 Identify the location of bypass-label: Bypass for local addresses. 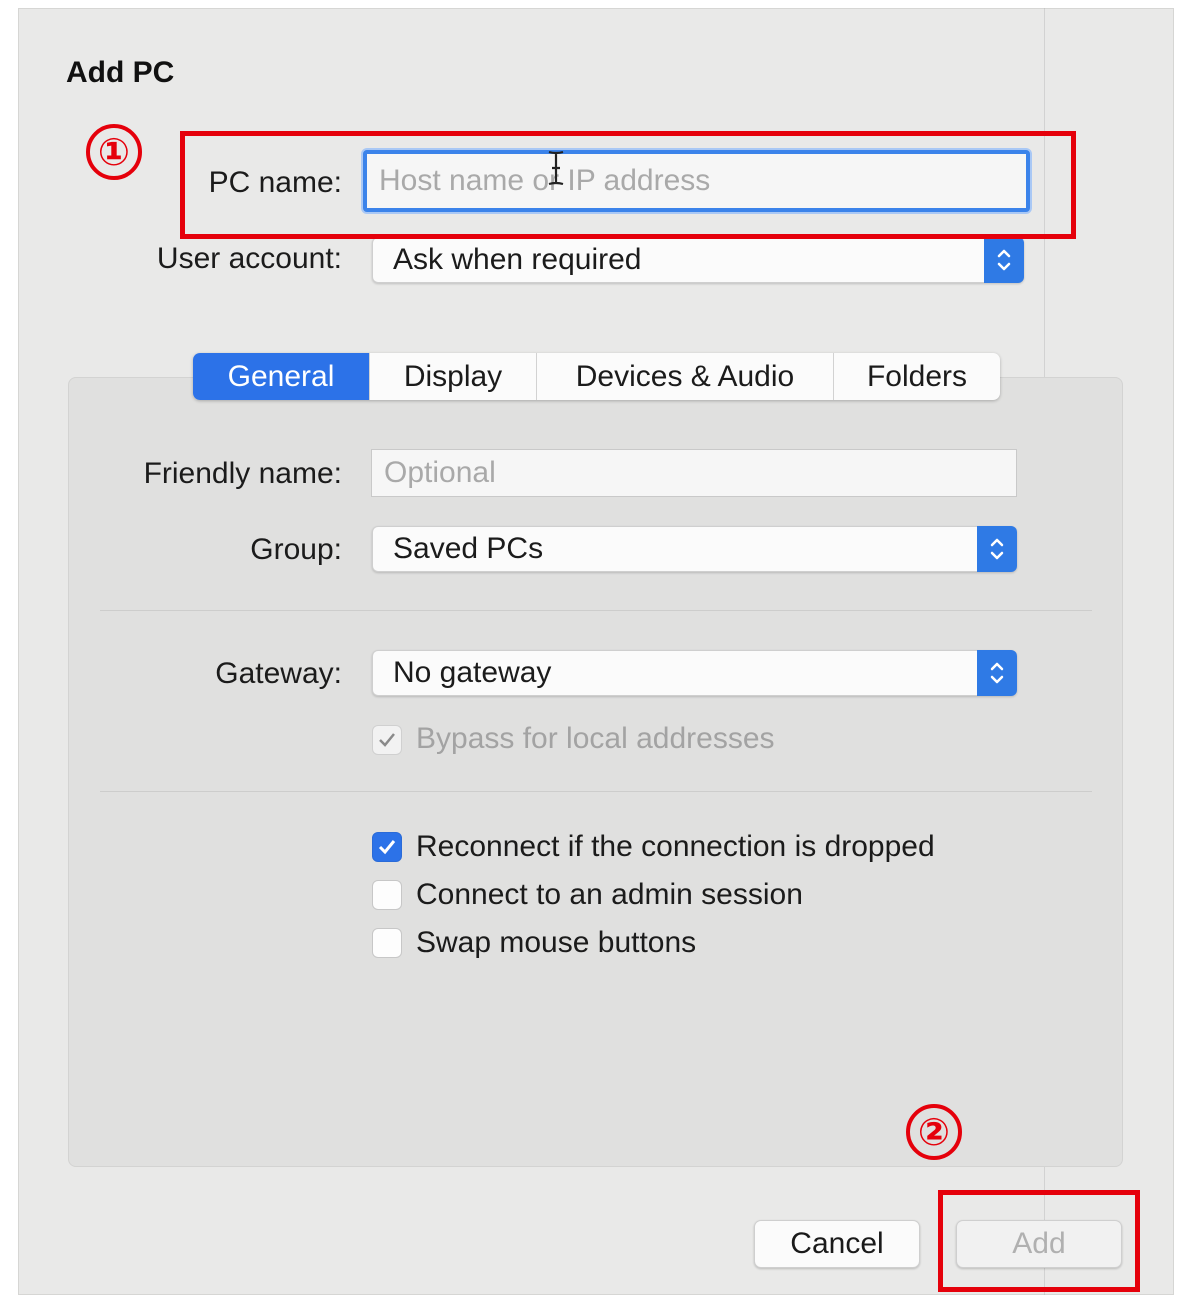
(595, 738).